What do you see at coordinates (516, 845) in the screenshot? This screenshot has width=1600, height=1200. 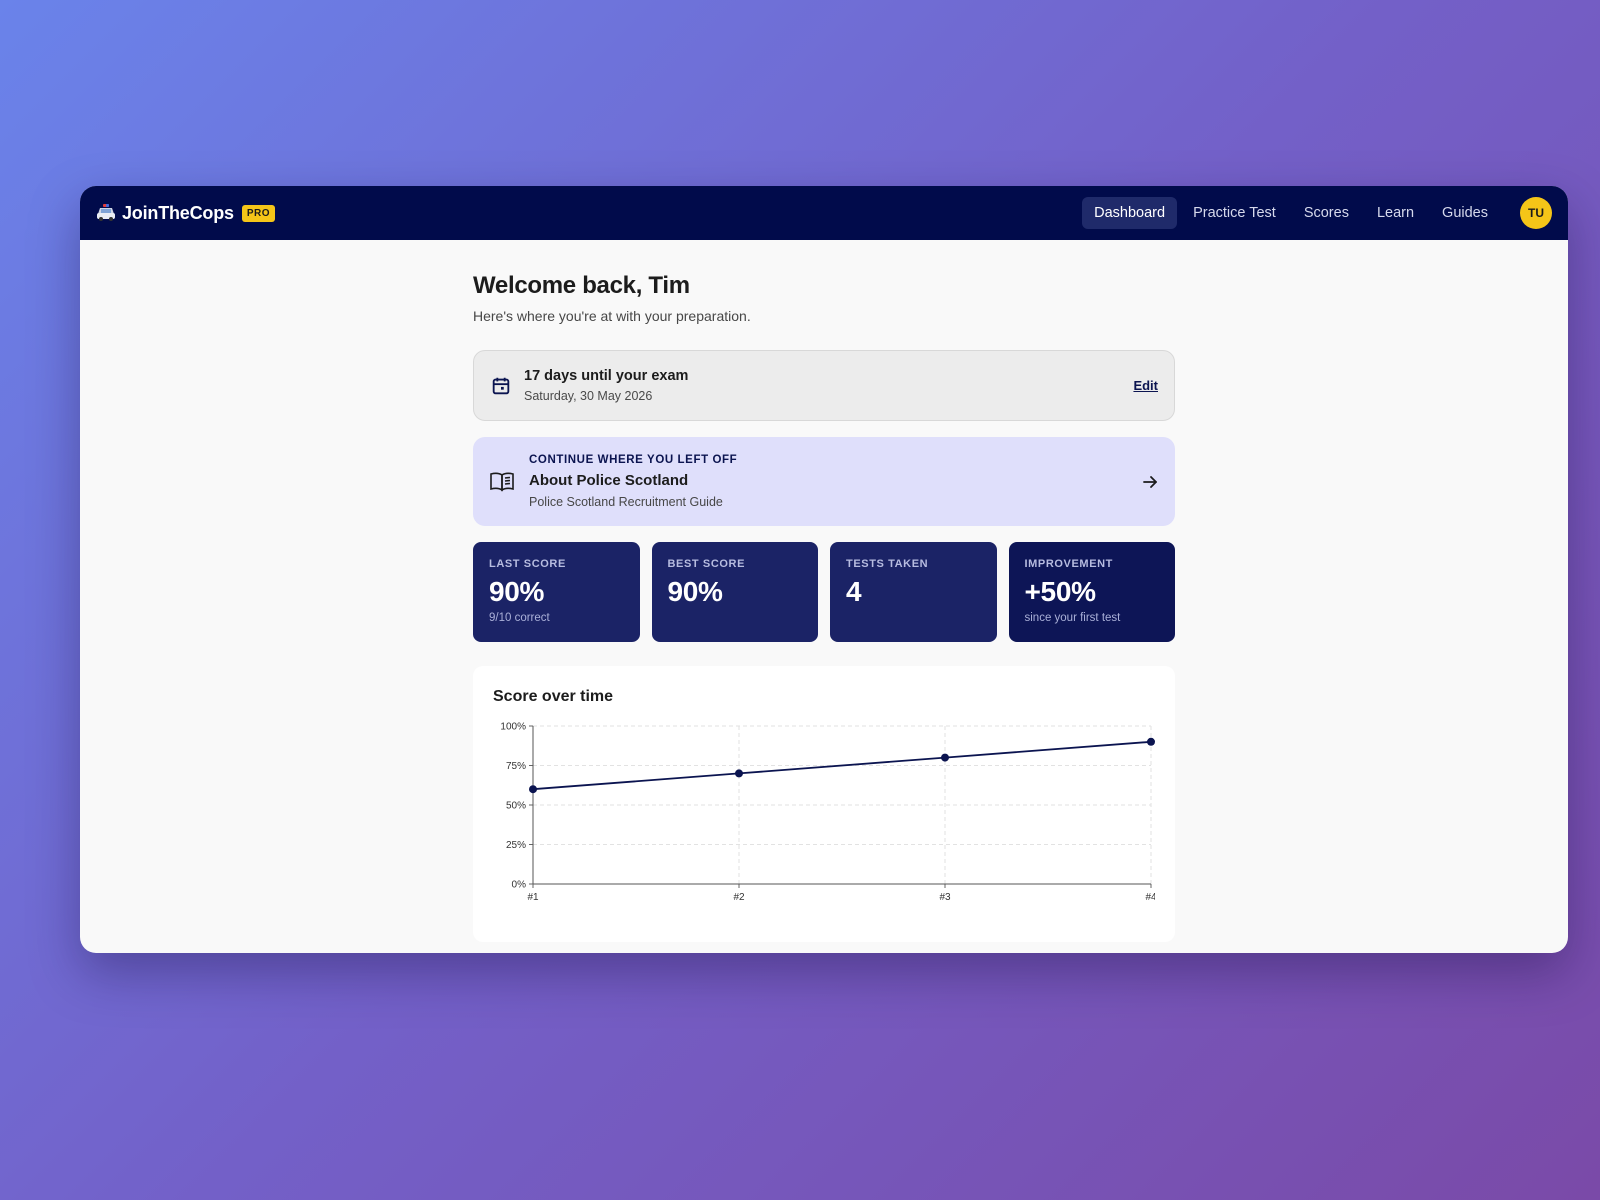 I see `y-tick-label: 25%` at bounding box center [516, 845].